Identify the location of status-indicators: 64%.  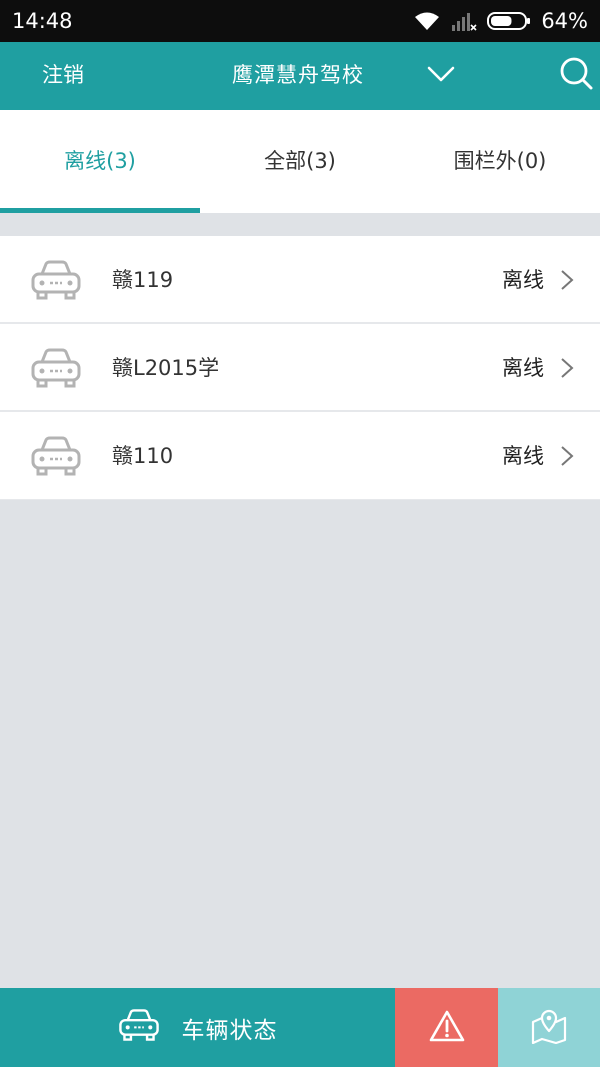
(500, 21).